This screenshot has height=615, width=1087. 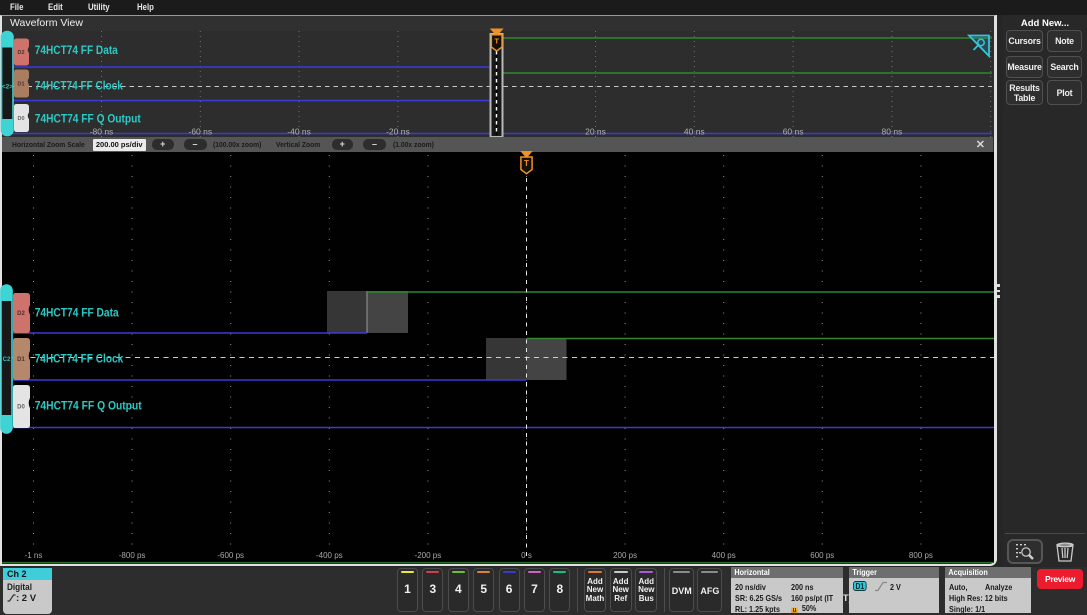 What do you see at coordinates (398, 132) in the screenshot?
I see `svg-text: -20 ns` at bounding box center [398, 132].